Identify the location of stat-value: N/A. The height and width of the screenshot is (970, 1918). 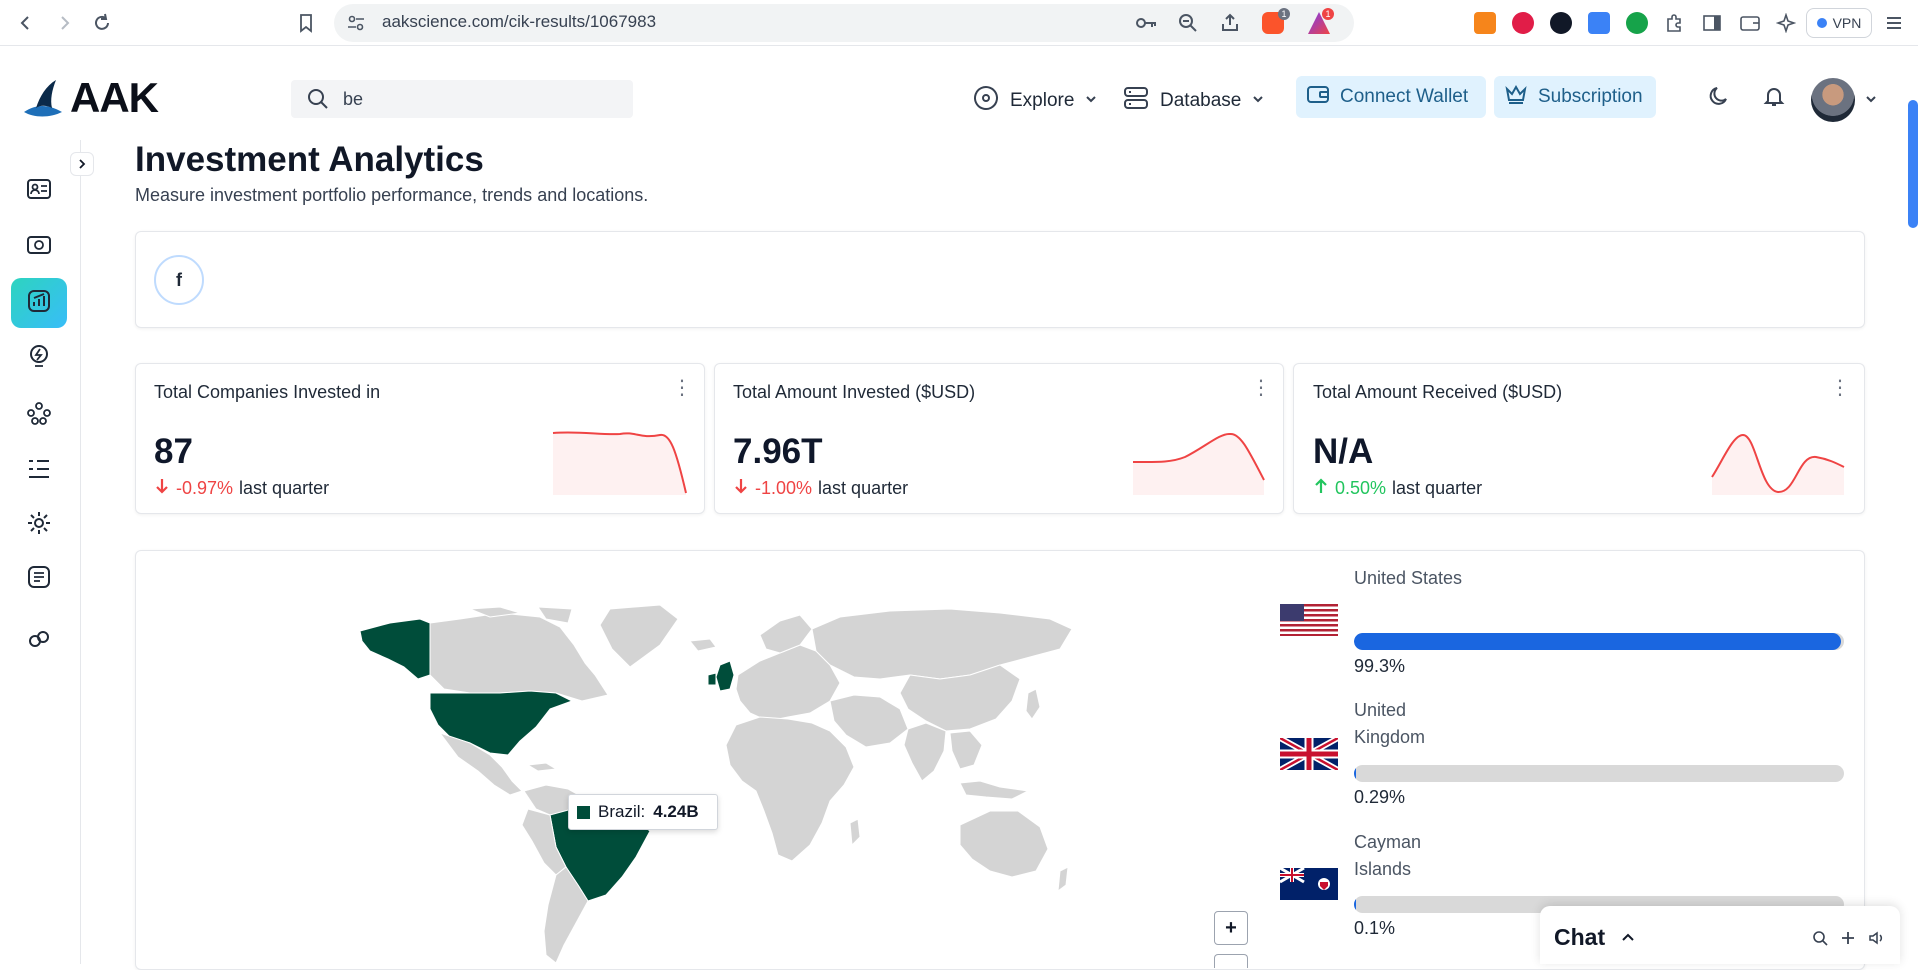
(1343, 451).